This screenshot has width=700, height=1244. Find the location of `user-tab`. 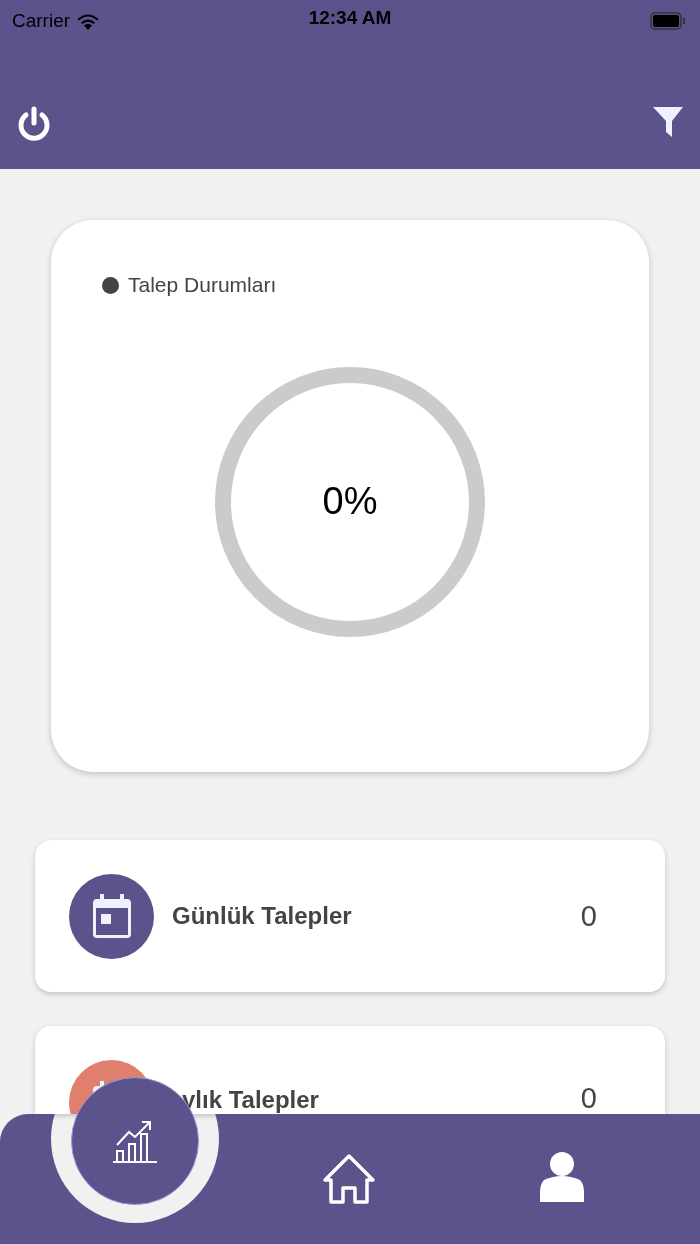

user-tab is located at coordinates (562, 1177).